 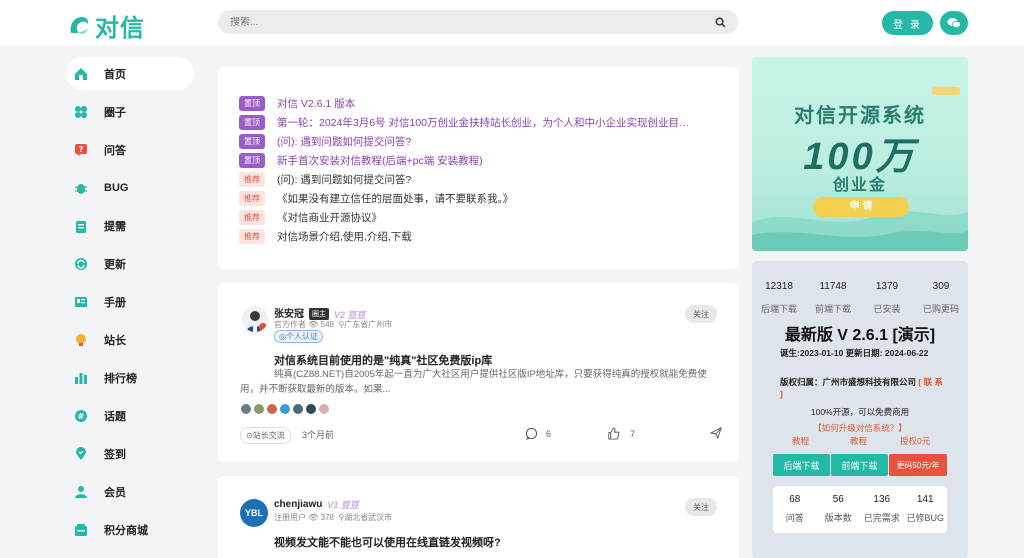 I want to click on sidebar-item-8: 排行榜, so click(x=130, y=377).